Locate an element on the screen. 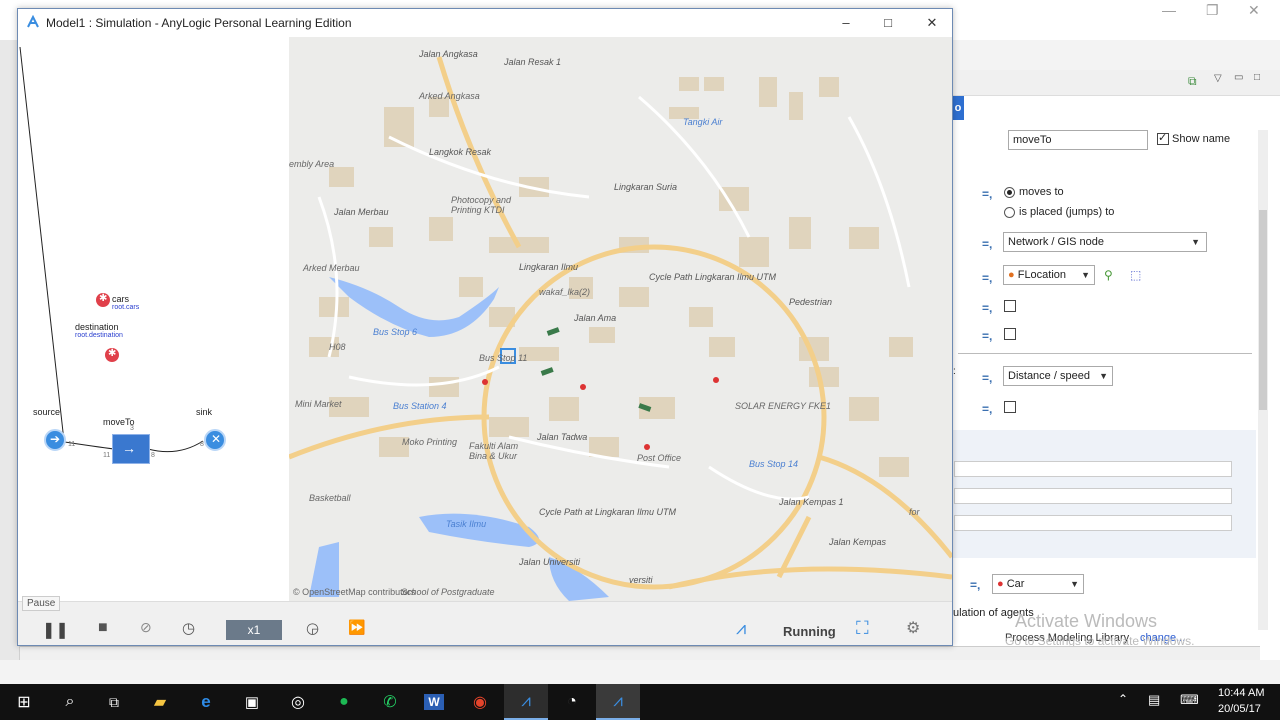  properties-scrollbar is located at coordinates (1263, 380).